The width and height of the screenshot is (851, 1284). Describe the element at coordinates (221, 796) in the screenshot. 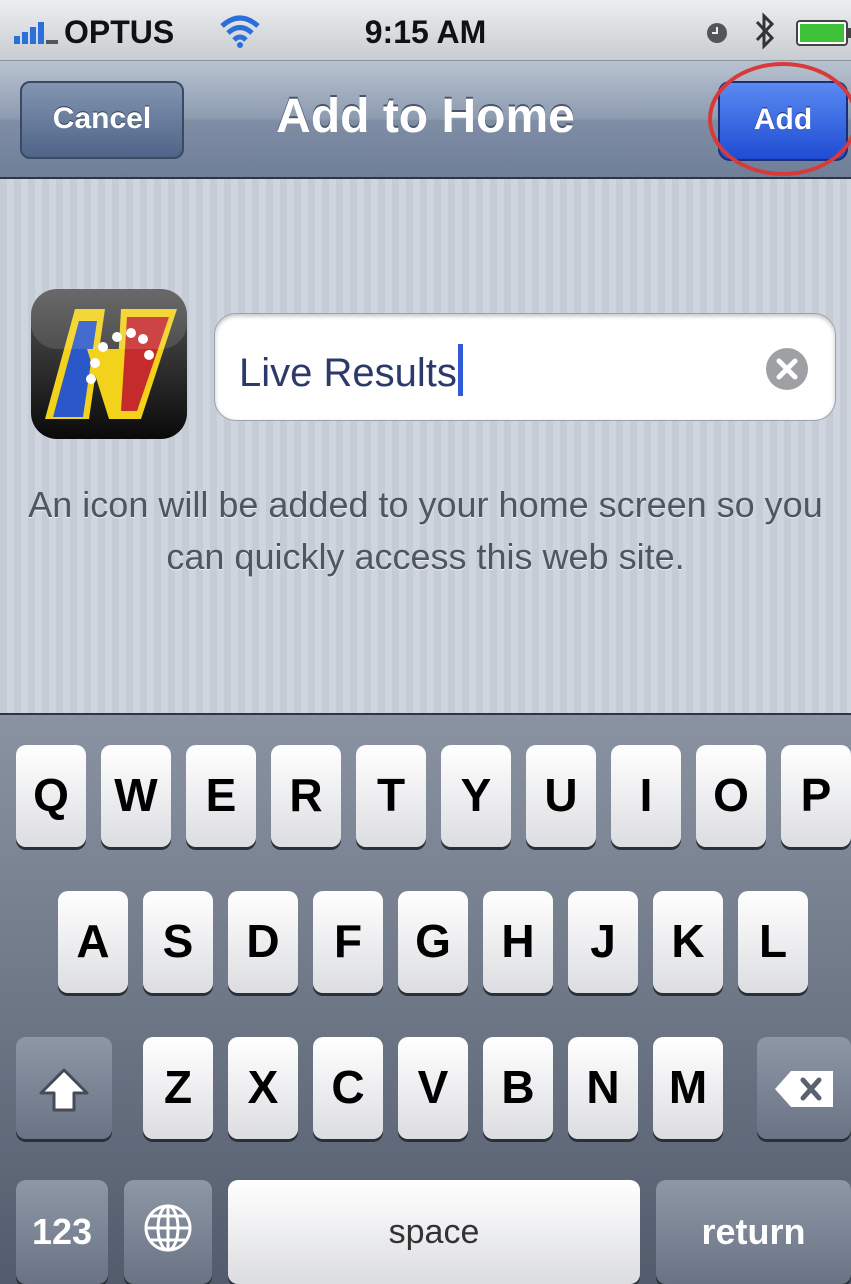

I see `key-e: E` at that location.